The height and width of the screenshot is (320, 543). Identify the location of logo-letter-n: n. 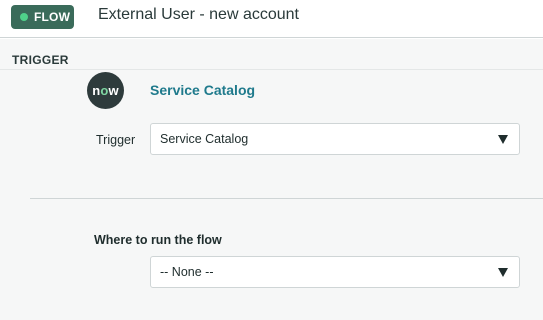
(96, 90).